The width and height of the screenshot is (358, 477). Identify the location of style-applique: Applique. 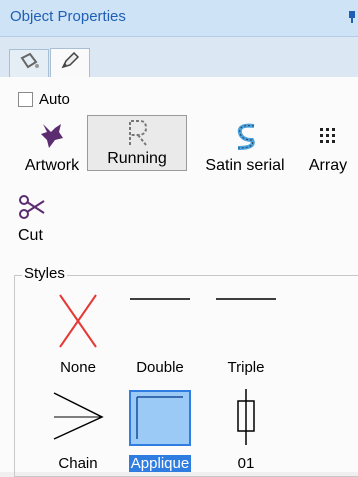
(160, 429).